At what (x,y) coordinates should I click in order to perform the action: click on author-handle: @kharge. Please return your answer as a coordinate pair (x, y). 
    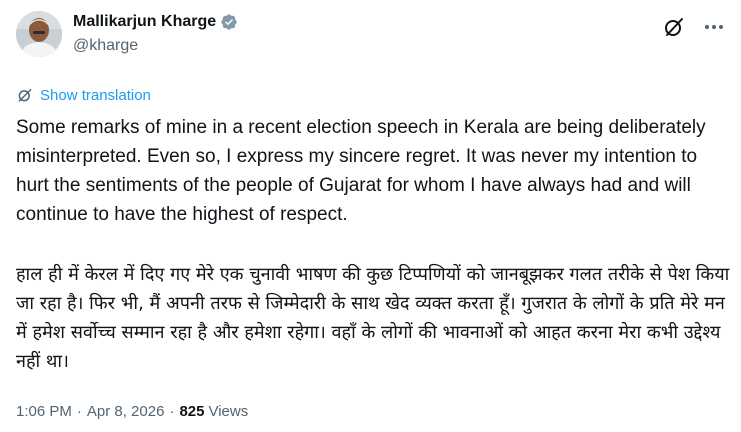
    Looking at the image, I should click on (105, 46).